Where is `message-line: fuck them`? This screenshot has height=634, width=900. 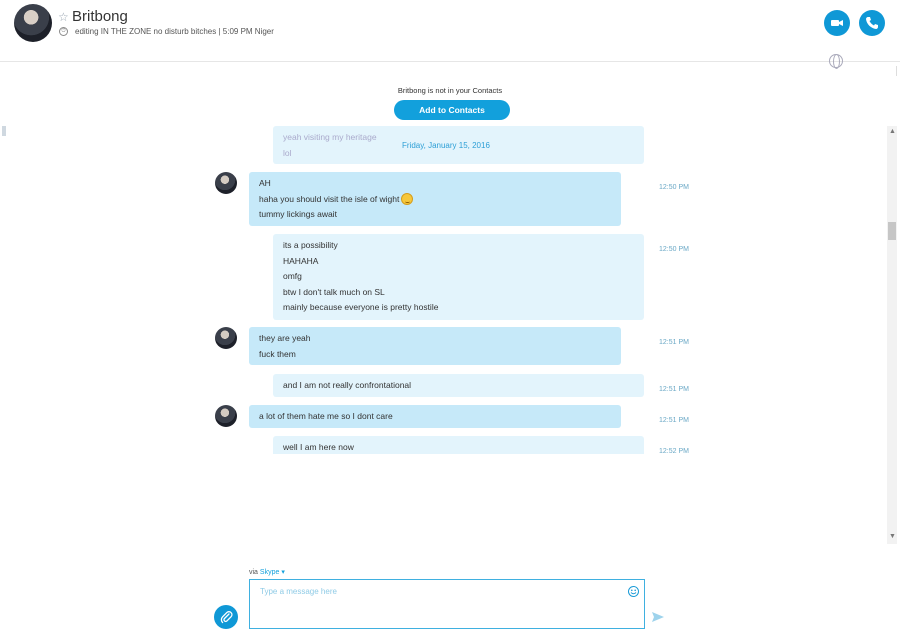
message-line: fuck them is located at coordinates (277, 353).